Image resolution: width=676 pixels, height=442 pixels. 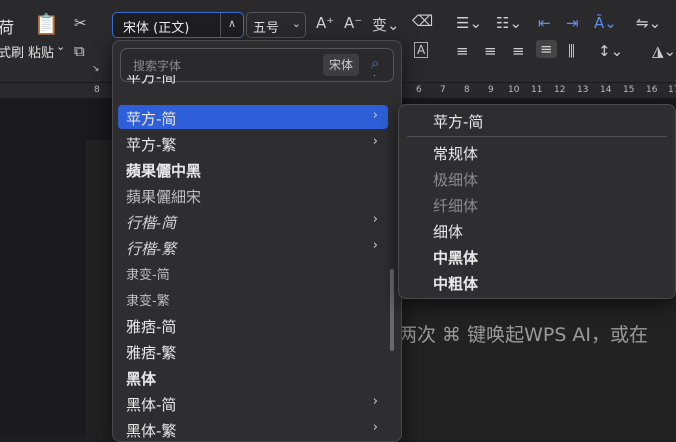 I want to click on font-item: 雅痞-繁, so click(x=253, y=351).